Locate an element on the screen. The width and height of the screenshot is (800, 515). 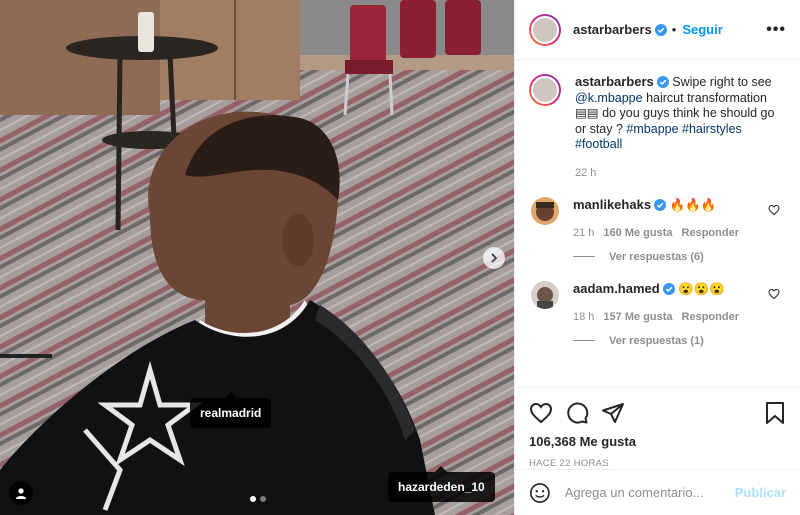
follow-button: Seguir is located at coordinates (702, 29).